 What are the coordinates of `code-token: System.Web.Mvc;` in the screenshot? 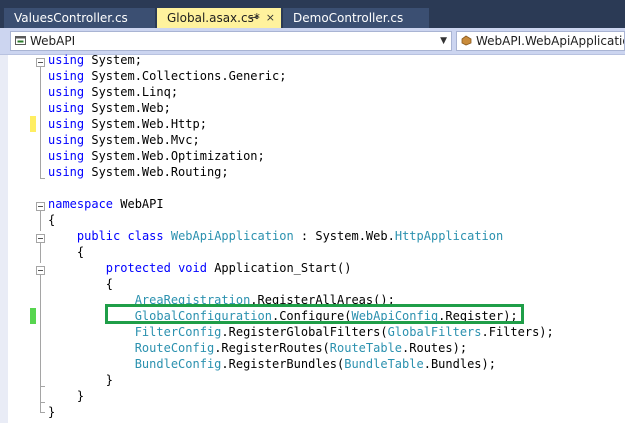 It's located at (142, 140).